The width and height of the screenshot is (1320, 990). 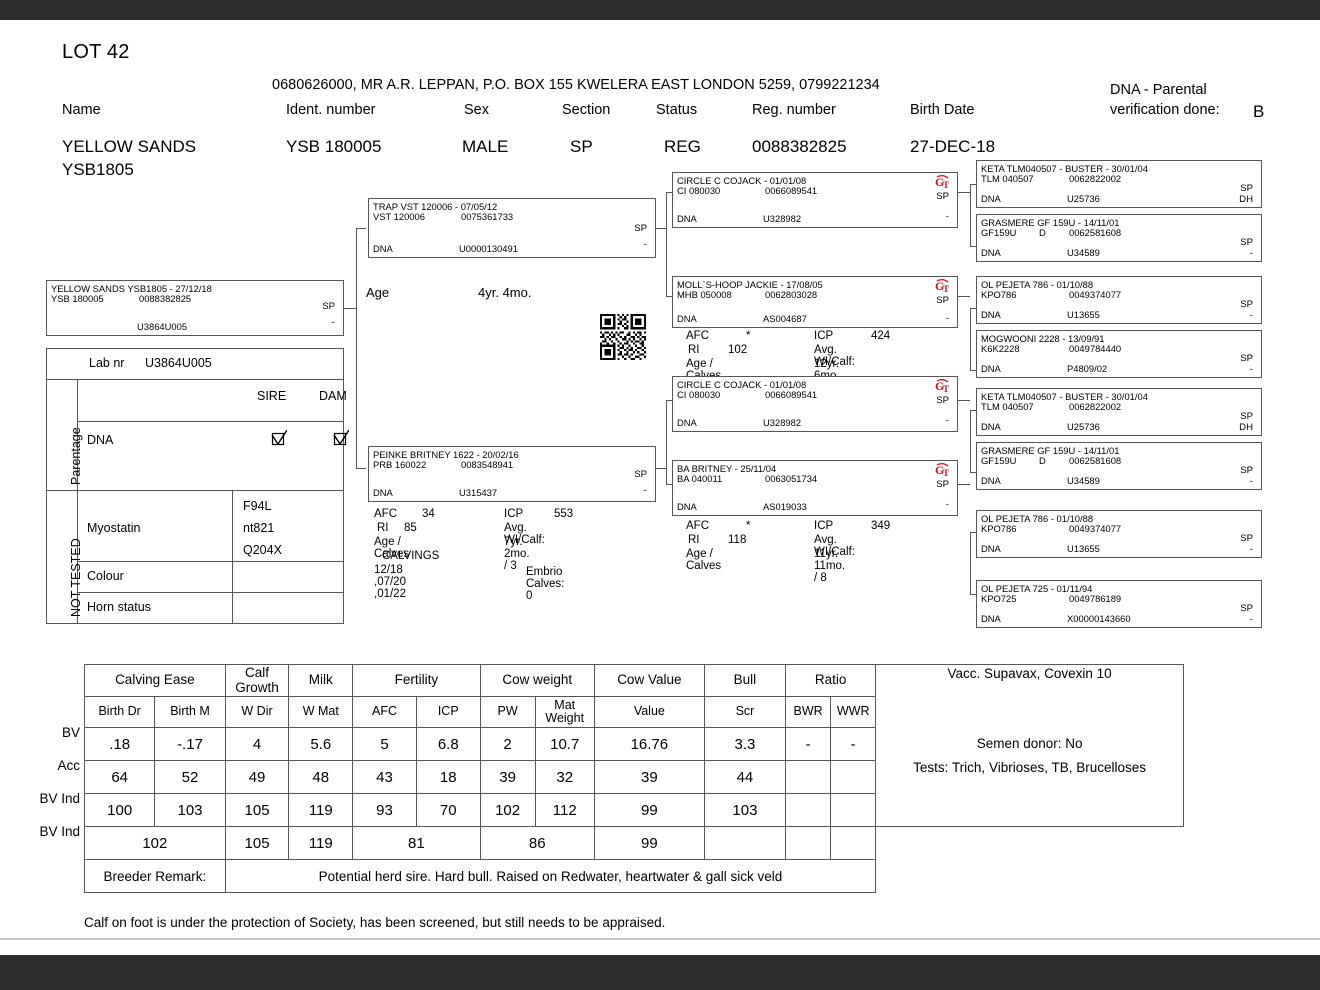 What do you see at coordinates (623, 337) in the screenshot?
I see `qr-code` at bounding box center [623, 337].